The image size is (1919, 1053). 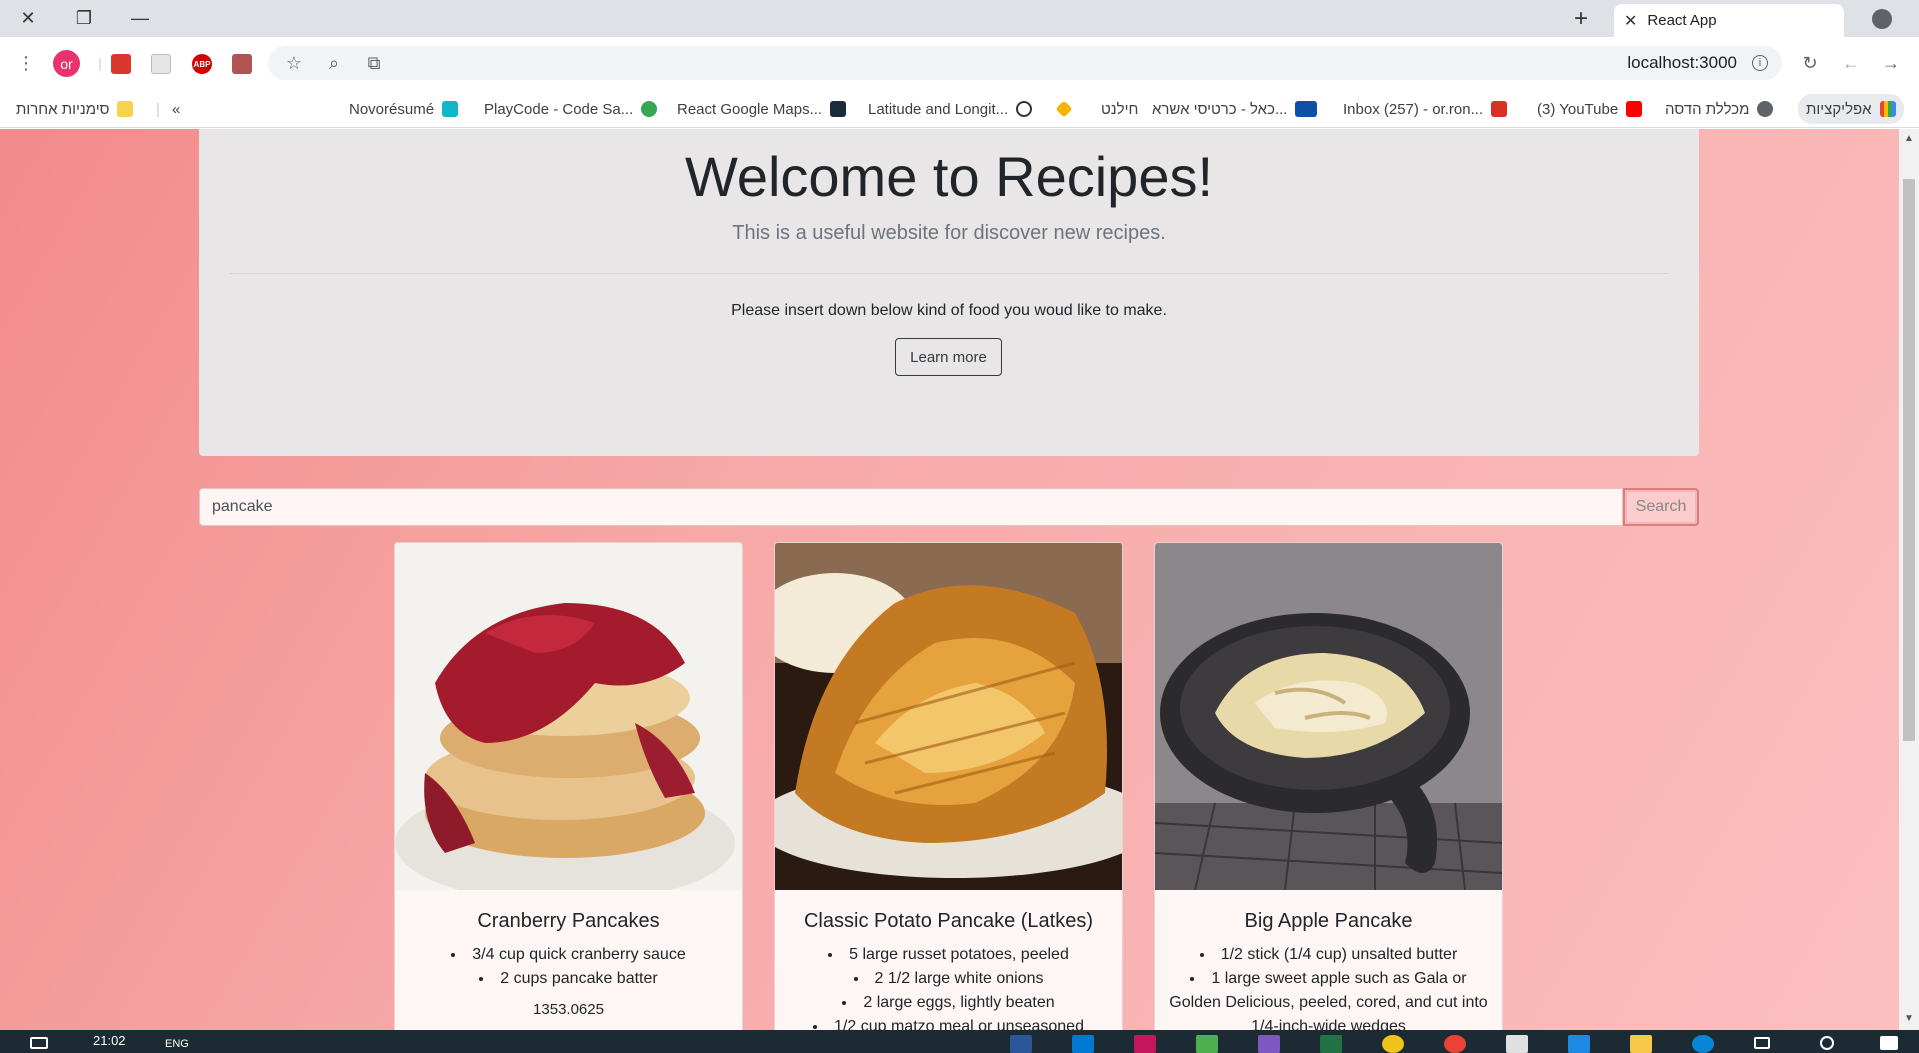 What do you see at coordinates (1682, 20) in the screenshot?
I see `tab-title: React App` at bounding box center [1682, 20].